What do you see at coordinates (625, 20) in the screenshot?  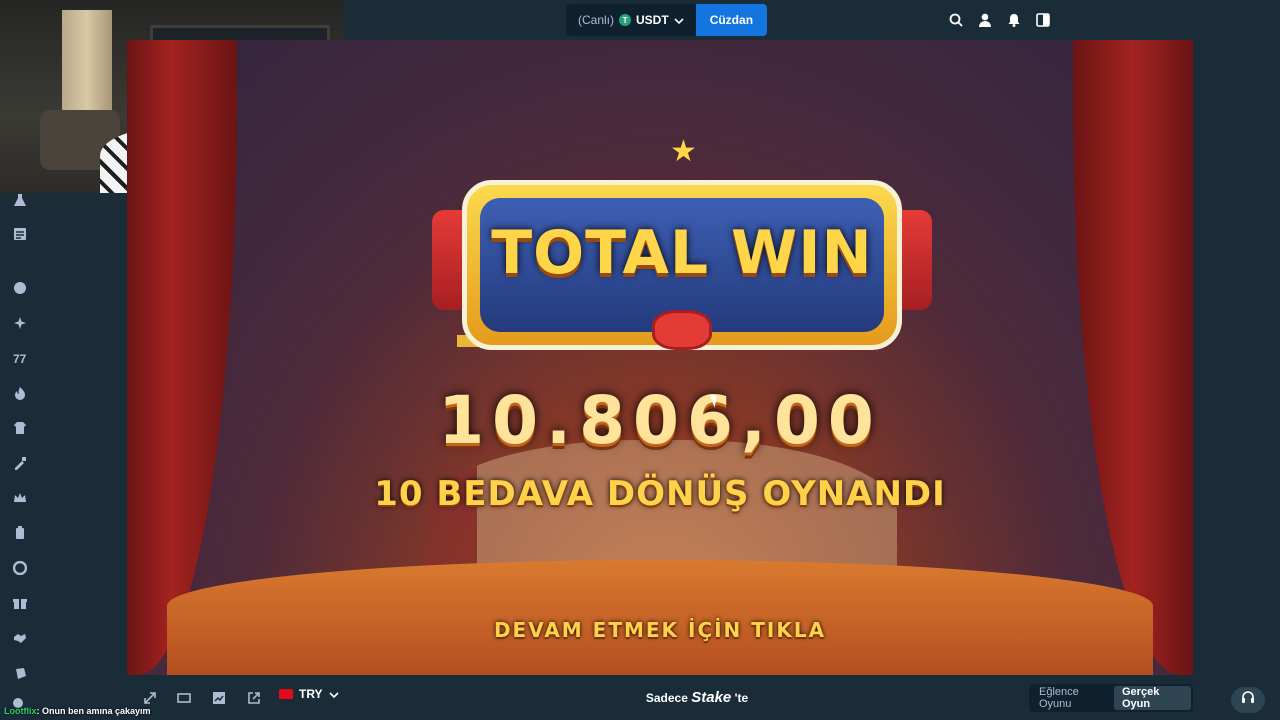 I see `usdt-coin-icon: T` at bounding box center [625, 20].